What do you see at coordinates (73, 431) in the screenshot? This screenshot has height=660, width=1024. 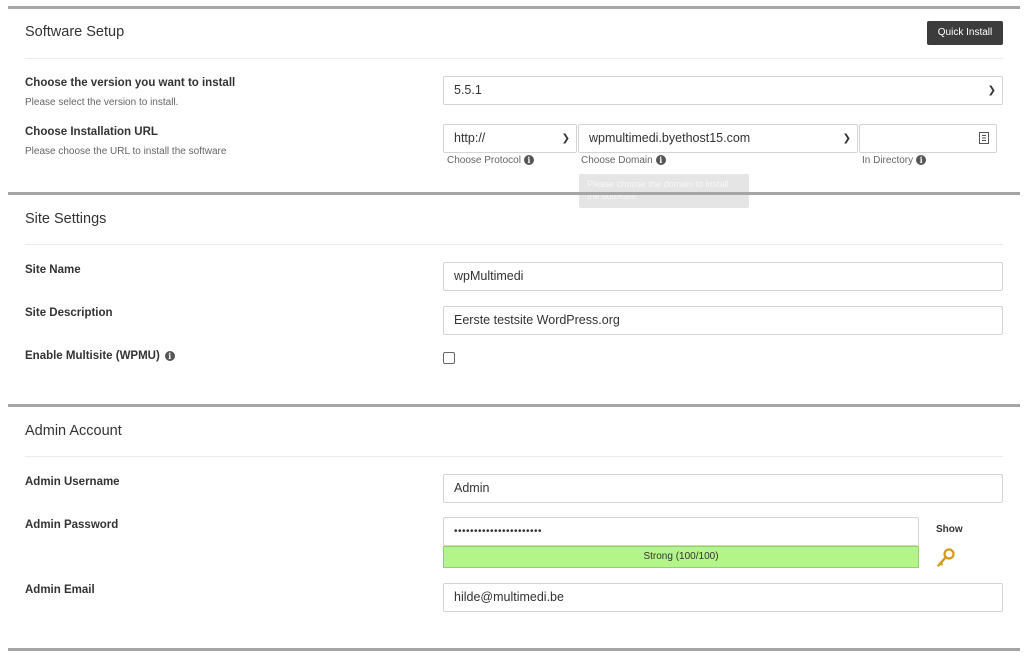 I see `admin-account-title: Admin Account` at bounding box center [73, 431].